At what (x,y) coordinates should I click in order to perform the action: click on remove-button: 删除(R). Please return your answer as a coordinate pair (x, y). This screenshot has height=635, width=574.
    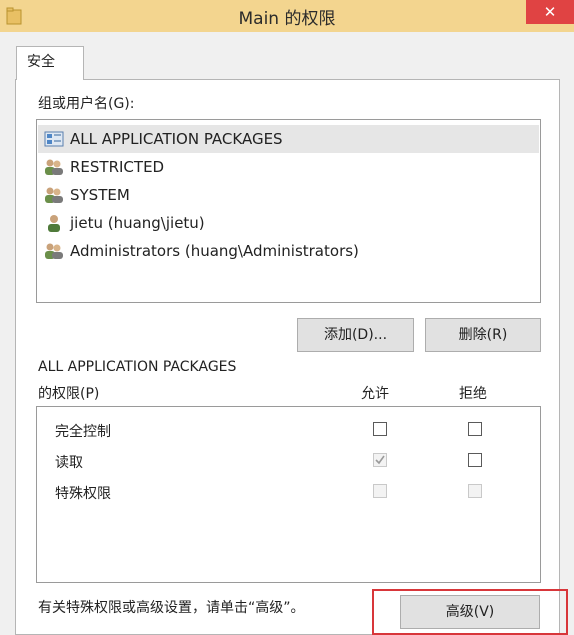
    Looking at the image, I should click on (483, 335).